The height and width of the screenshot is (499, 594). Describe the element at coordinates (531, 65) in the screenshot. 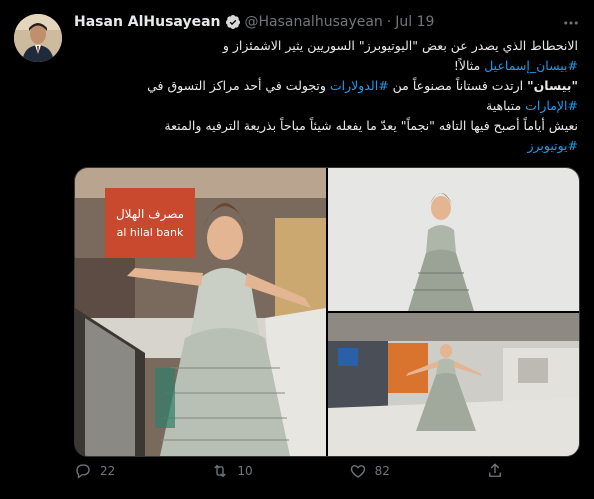

I see `hashtag-link: #بيسان_إسماعيل` at that location.